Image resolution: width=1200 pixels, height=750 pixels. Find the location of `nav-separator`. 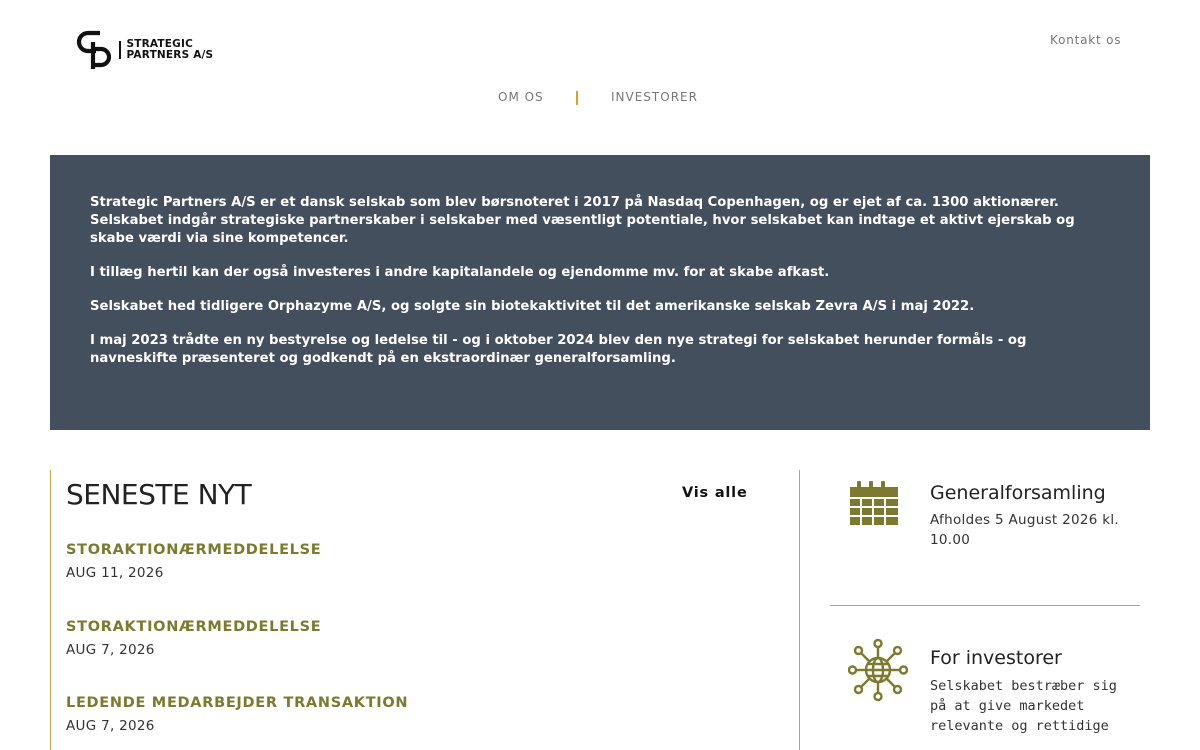

nav-separator is located at coordinates (577, 98).